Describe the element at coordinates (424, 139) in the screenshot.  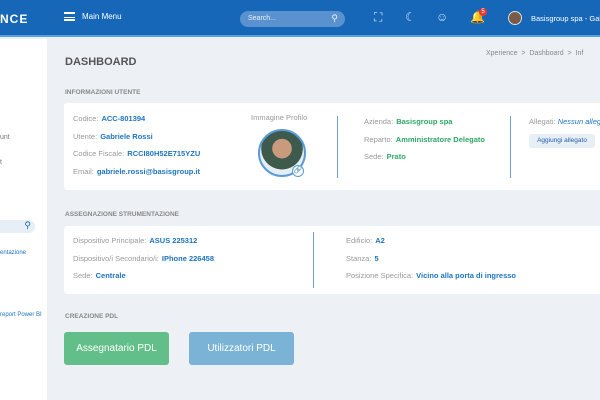
I see `field-reparto: Reparto: Amministratore Delegato` at that location.